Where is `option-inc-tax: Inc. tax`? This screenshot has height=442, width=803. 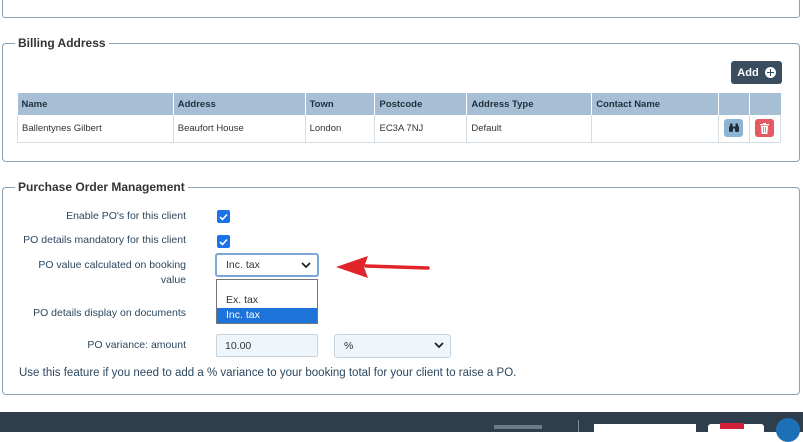
option-inc-tax: Inc. tax is located at coordinates (267, 315).